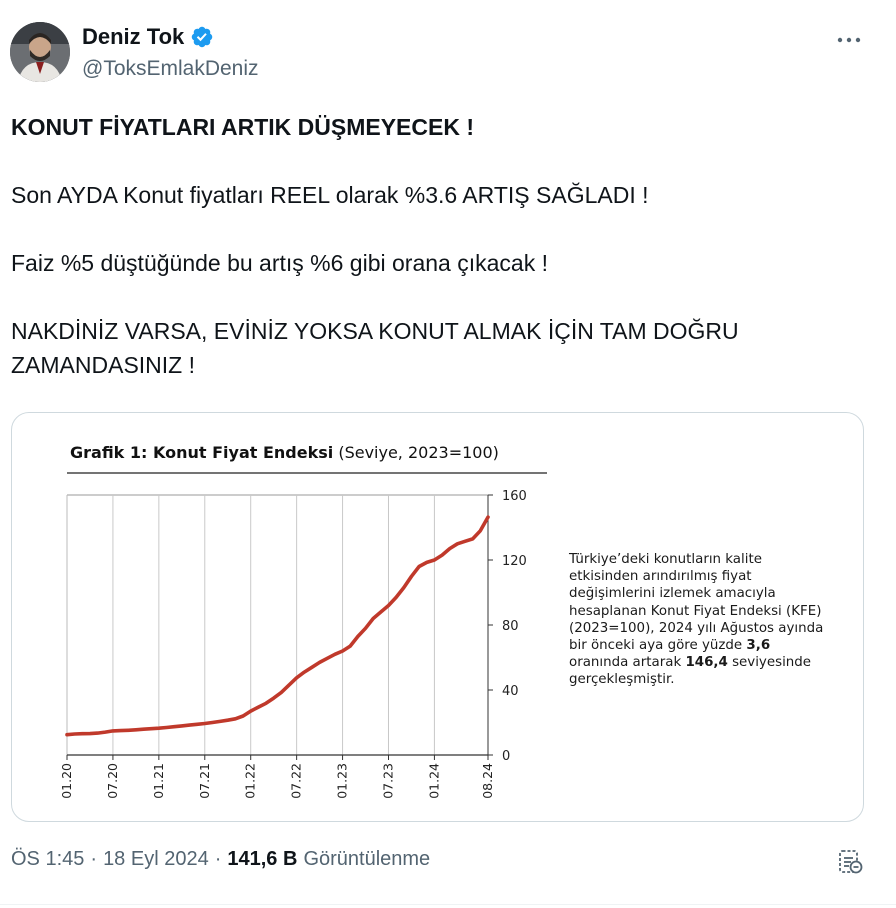 The image size is (896, 908). I want to click on x-tick-label: 01.22, so click(250, 781).